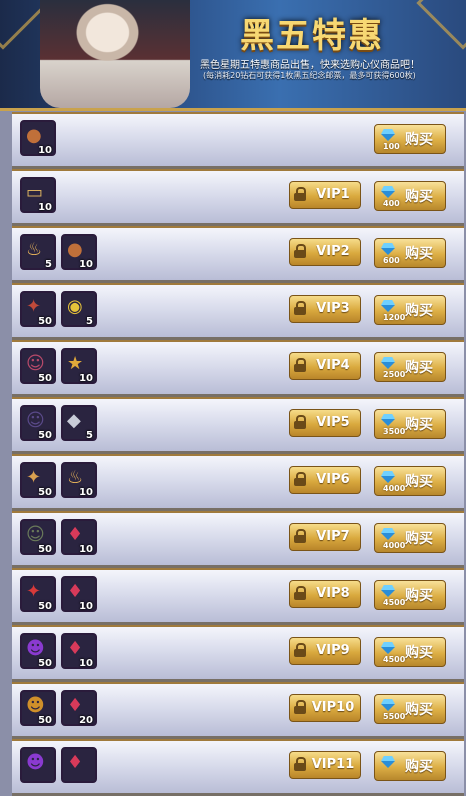 The width and height of the screenshot is (466, 796). I want to click on gold-ticket-icon: ▭, so click(35, 192).